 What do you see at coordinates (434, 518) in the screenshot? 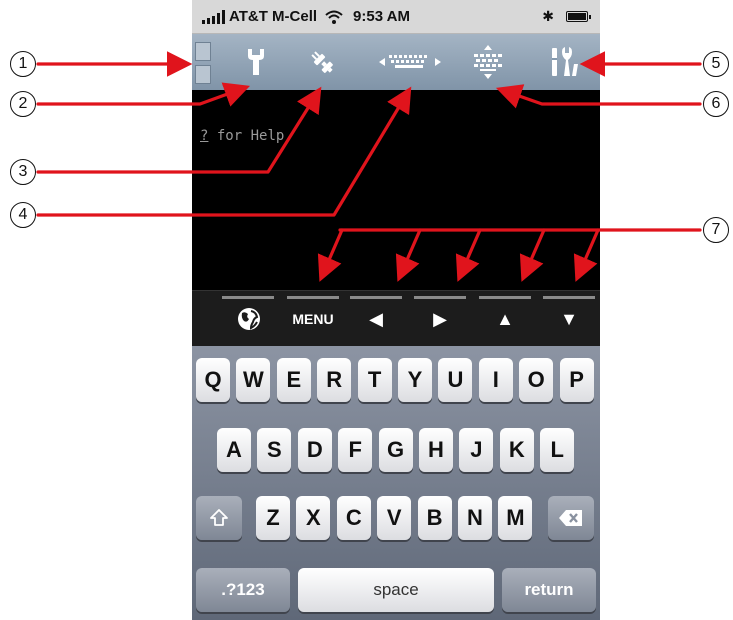
I see `key-b: B` at bounding box center [434, 518].